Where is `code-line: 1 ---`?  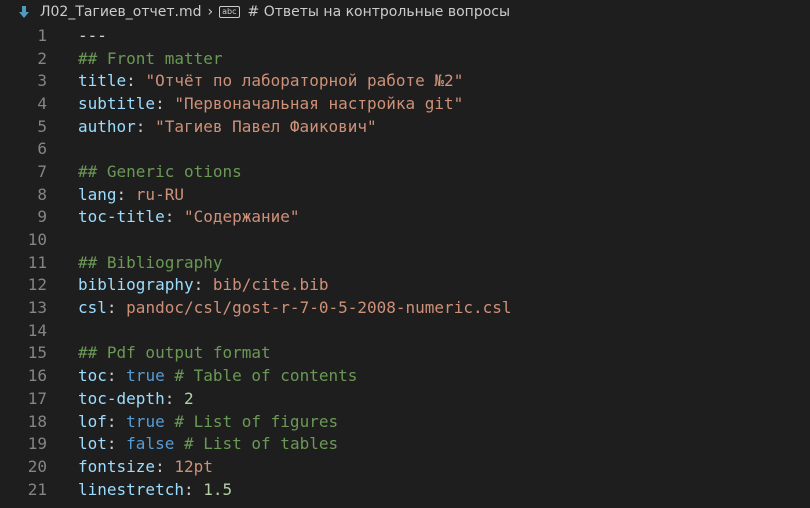
code-line: 1 --- is located at coordinates (405, 35).